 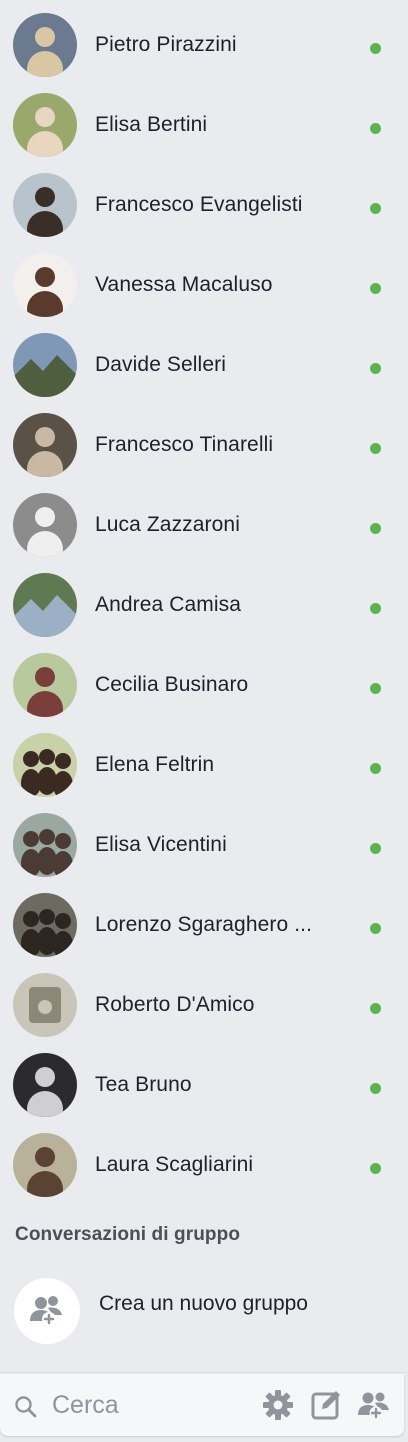 I want to click on contact-row: Elisa Bertini, so click(x=204, y=120).